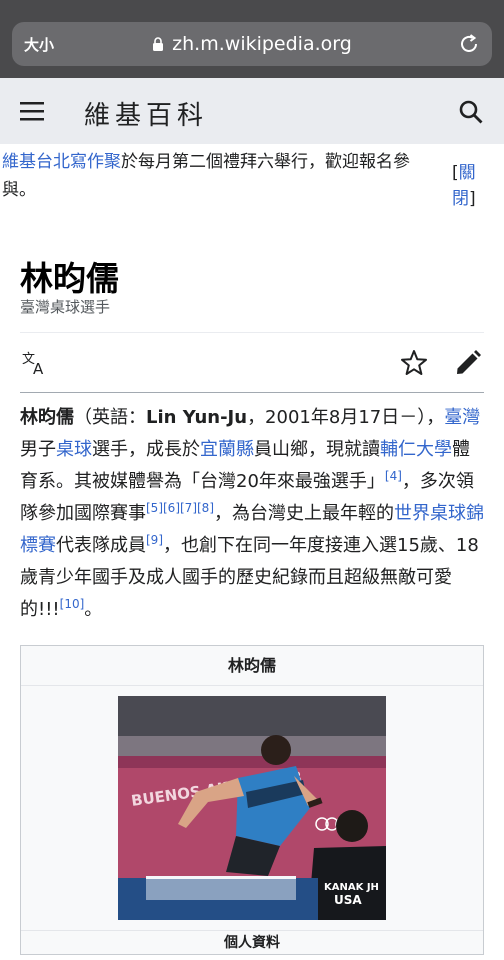 The width and height of the screenshot is (504, 960). I want to click on infobox-section-personal: 個人資料, so click(252, 945).